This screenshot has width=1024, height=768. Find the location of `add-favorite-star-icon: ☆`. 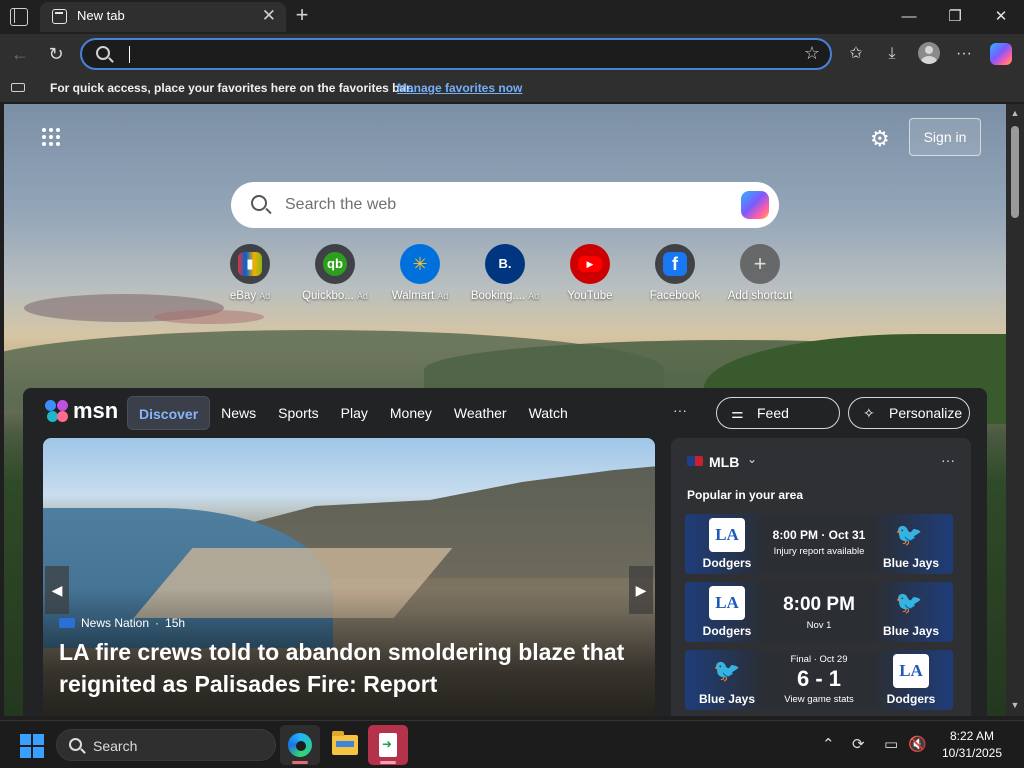

add-favorite-star-icon: ☆ is located at coordinates (812, 53).